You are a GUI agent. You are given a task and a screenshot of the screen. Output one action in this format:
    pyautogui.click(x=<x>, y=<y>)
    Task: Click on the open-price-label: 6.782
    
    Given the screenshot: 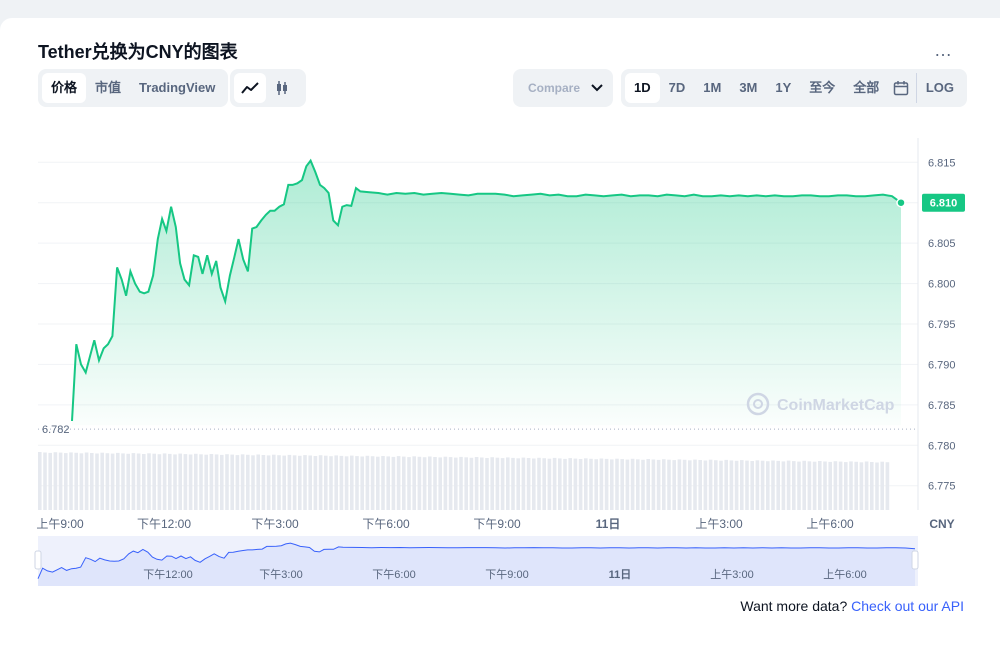 What is the action you would take?
    pyautogui.click(x=56, y=430)
    